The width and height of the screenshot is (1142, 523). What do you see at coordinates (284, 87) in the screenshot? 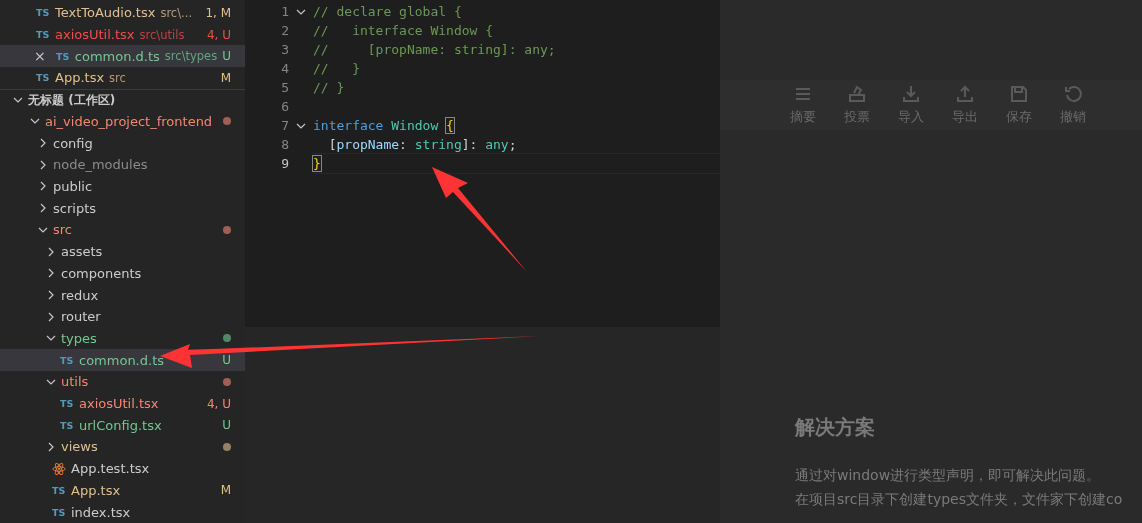
I see `line-number: 5` at bounding box center [284, 87].